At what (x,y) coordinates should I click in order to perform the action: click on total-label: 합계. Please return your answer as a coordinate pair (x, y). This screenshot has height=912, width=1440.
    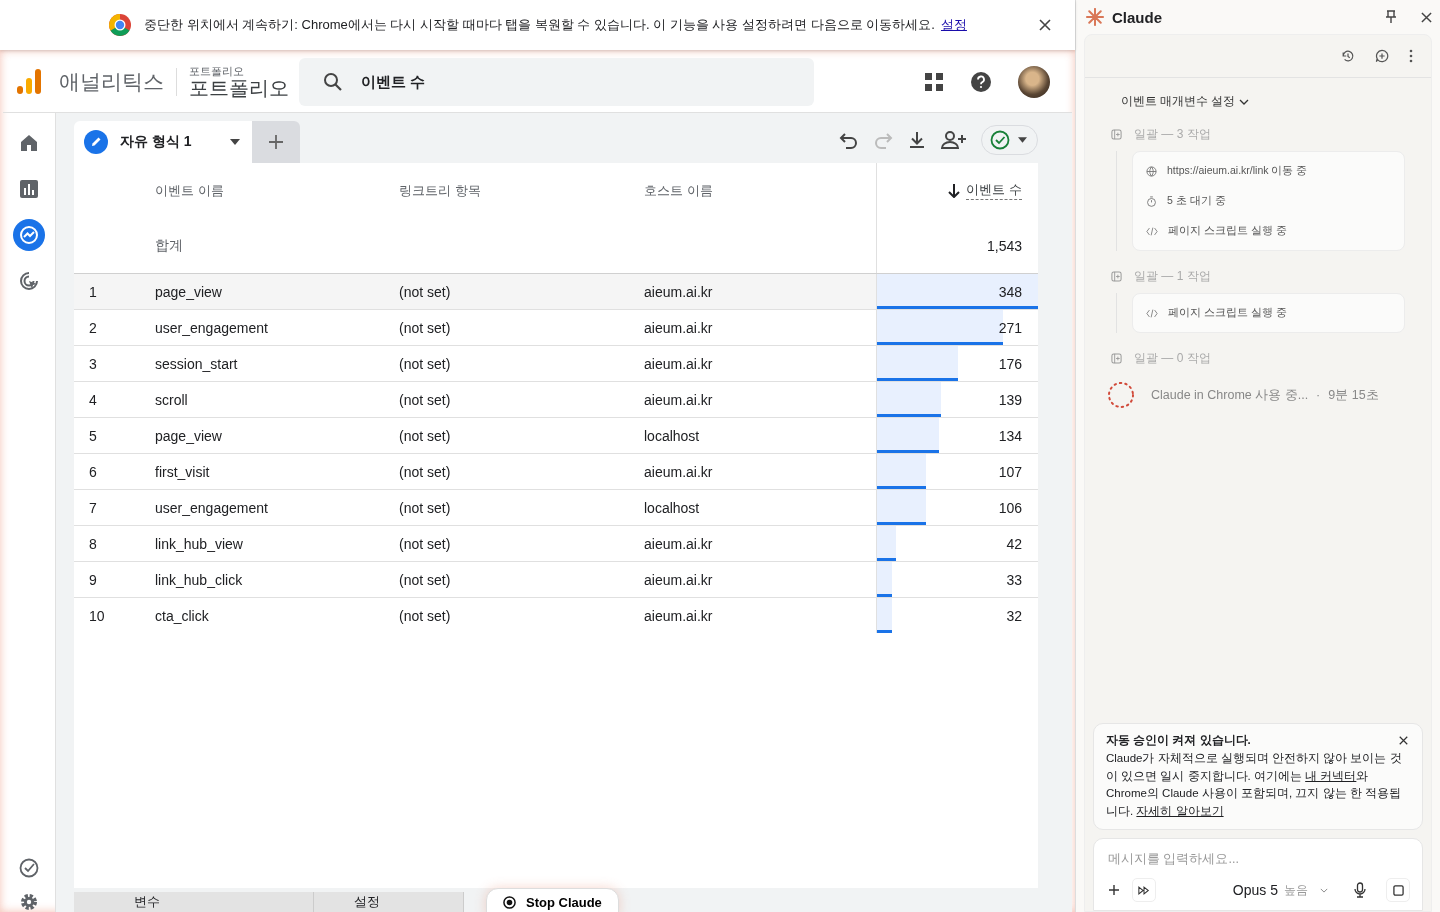
    Looking at the image, I should click on (169, 245).